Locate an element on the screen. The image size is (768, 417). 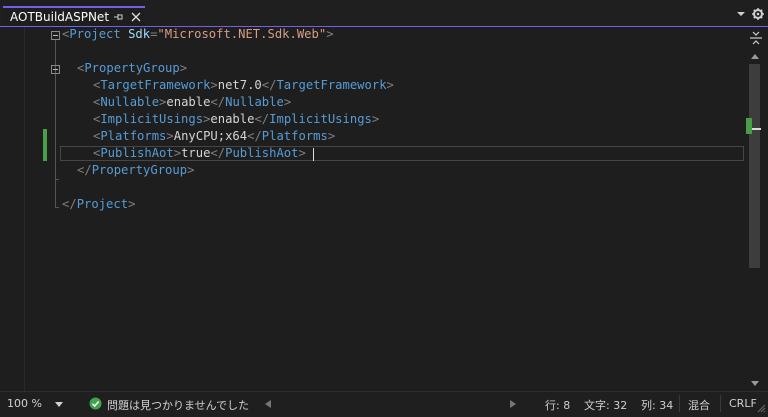
change-marker is located at coordinates (45, 145).